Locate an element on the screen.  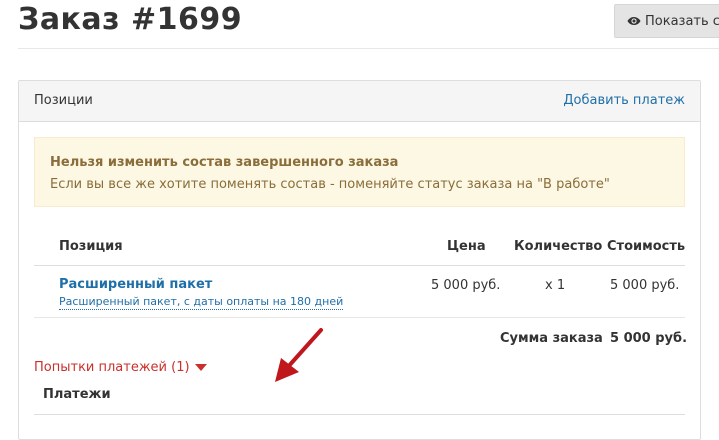
add-payment-link: Добавить платеж is located at coordinates (624, 100).